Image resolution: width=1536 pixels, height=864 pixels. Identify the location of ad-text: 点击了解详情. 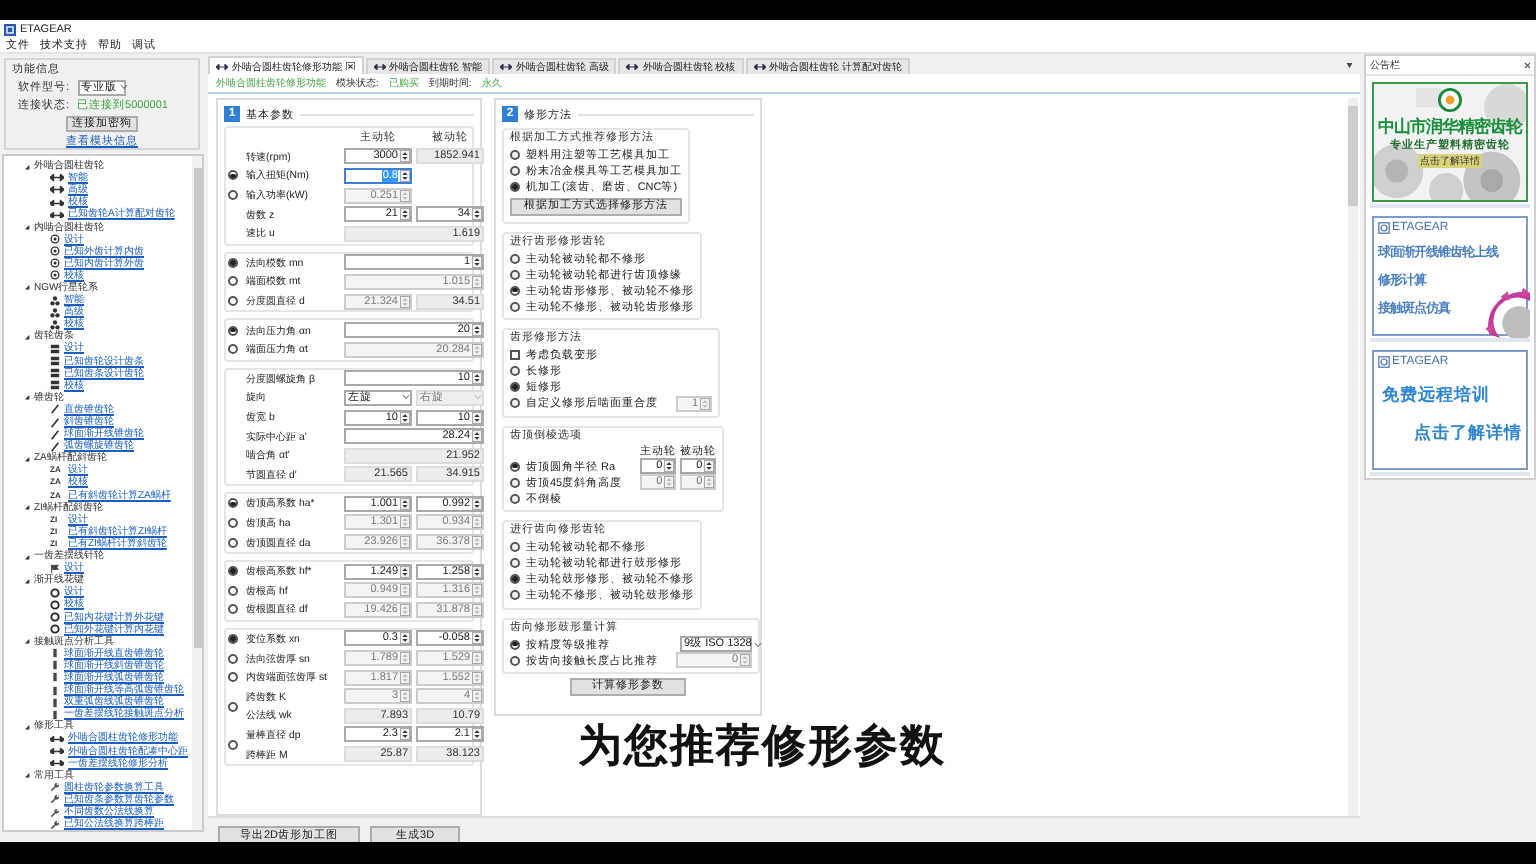
(1468, 434).